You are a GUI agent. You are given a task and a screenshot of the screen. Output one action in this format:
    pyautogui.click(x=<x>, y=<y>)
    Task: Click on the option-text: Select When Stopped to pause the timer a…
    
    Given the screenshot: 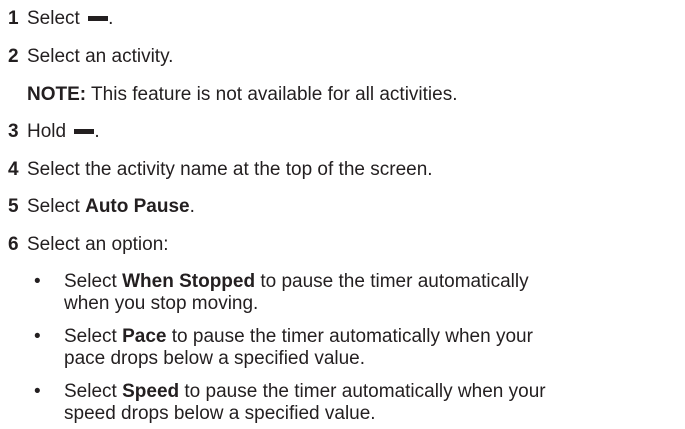 What is the action you would take?
    pyautogui.click(x=296, y=292)
    